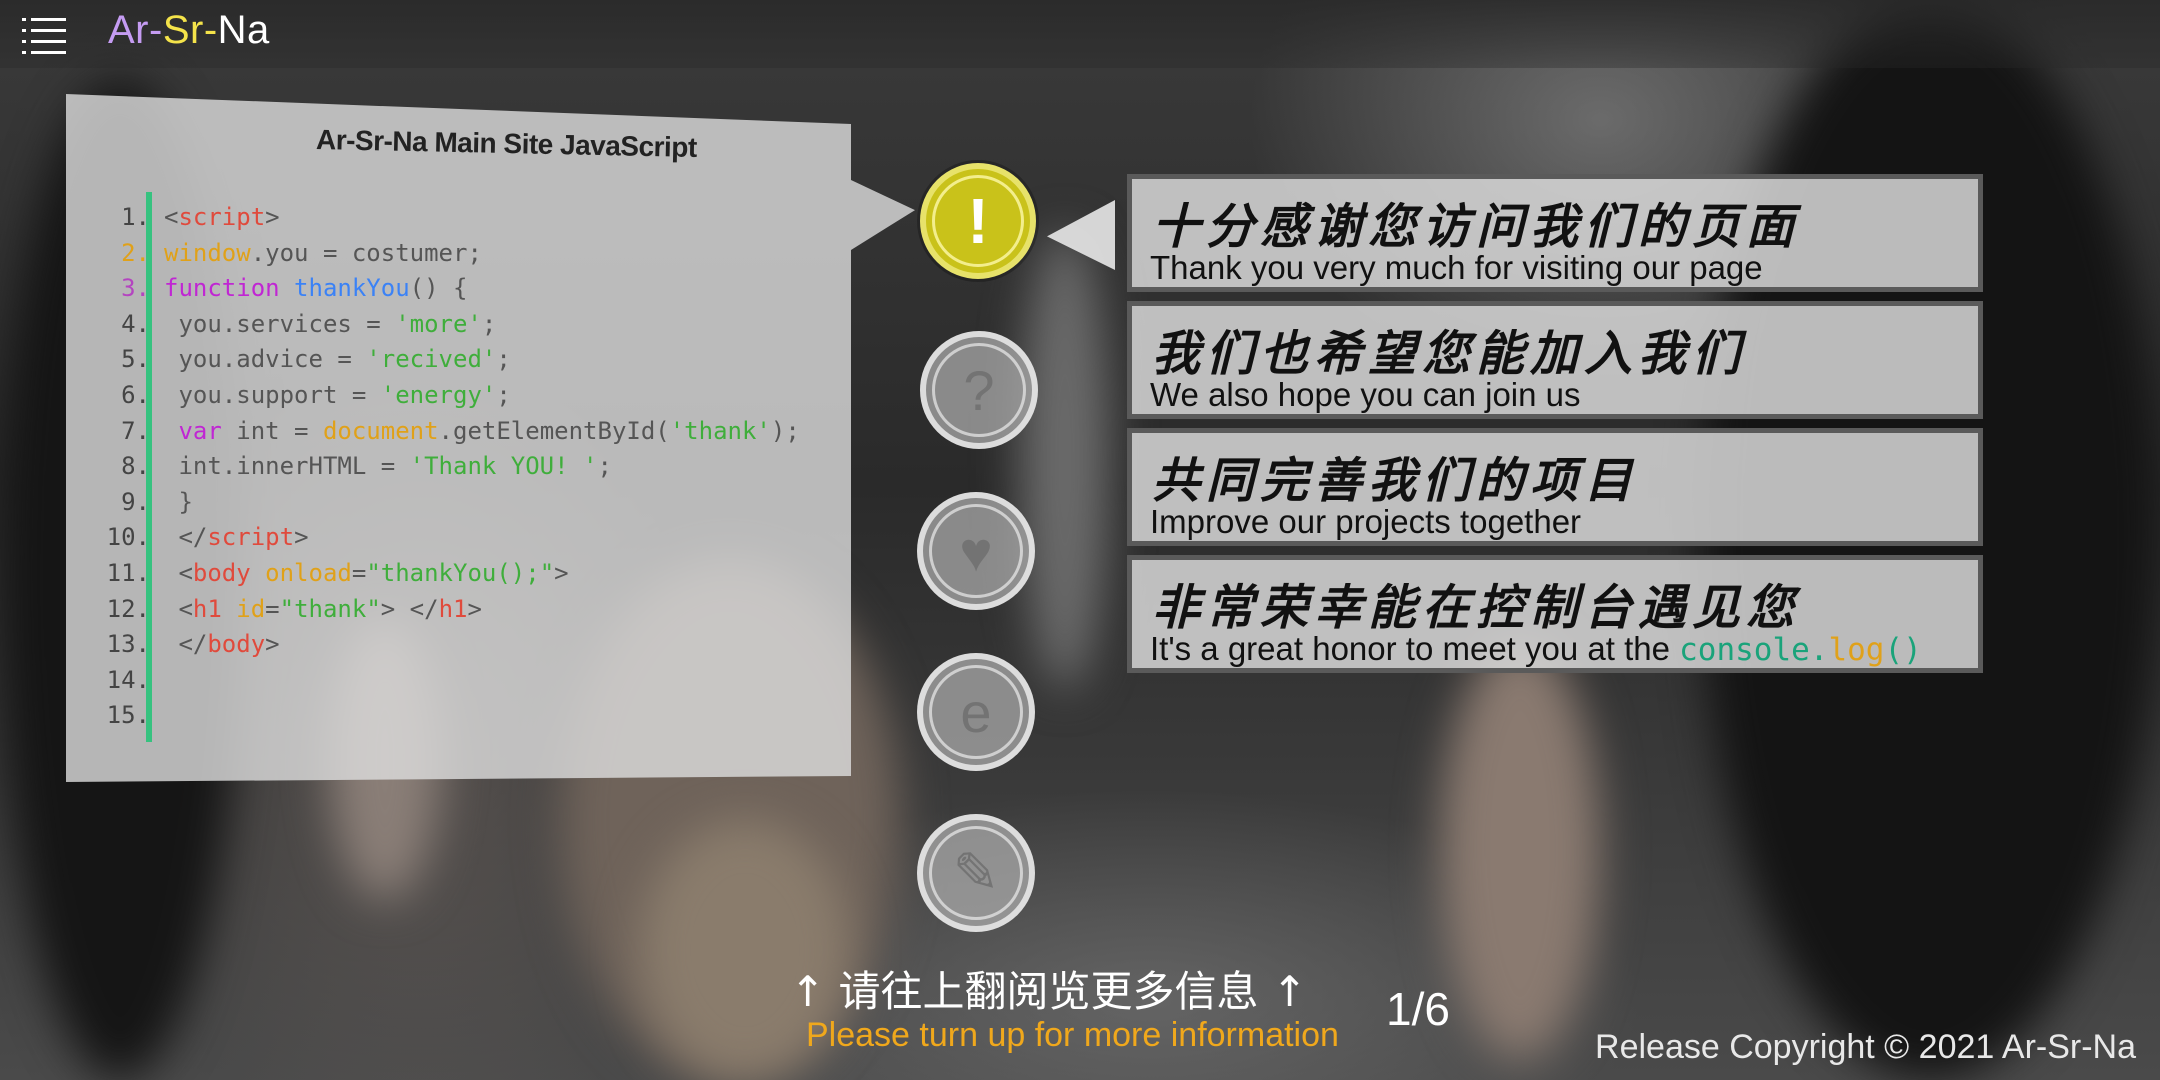 Image resolution: width=2160 pixels, height=1080 pixels. Describe the element at coordinates (135, 466) in the screenshot. I see `line-number: 8.` at that location.